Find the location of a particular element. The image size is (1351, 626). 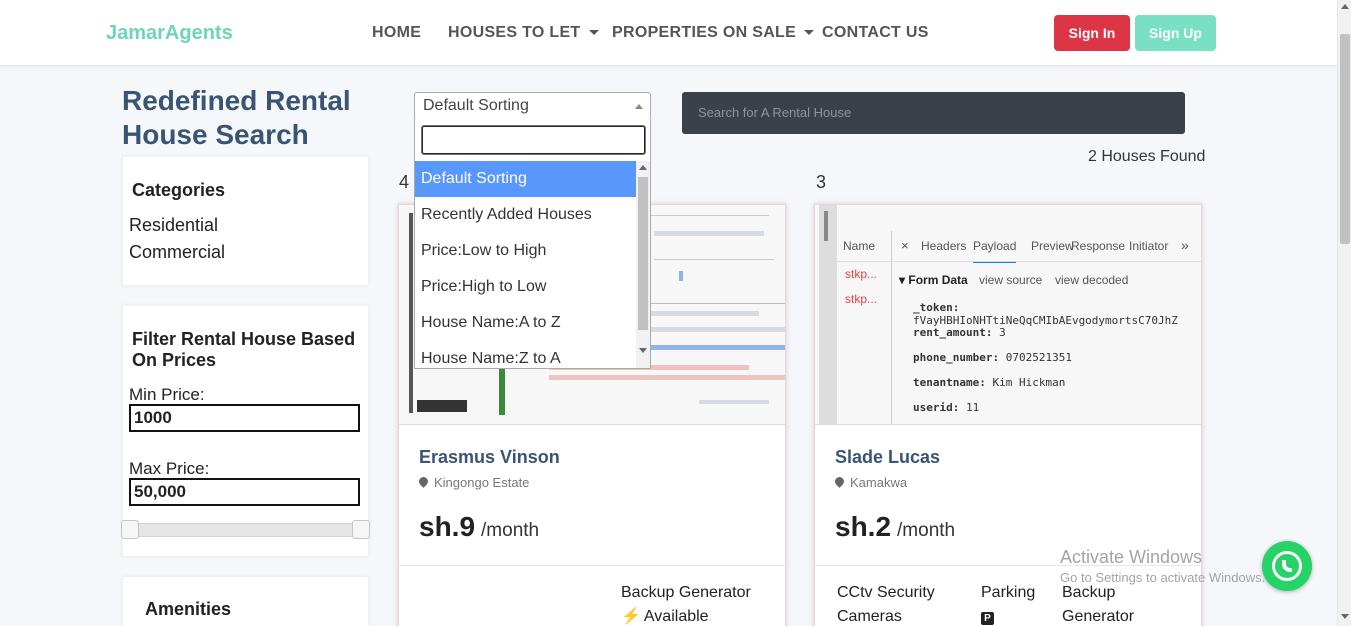

phone-icon is located at coordinates (1287, 566).